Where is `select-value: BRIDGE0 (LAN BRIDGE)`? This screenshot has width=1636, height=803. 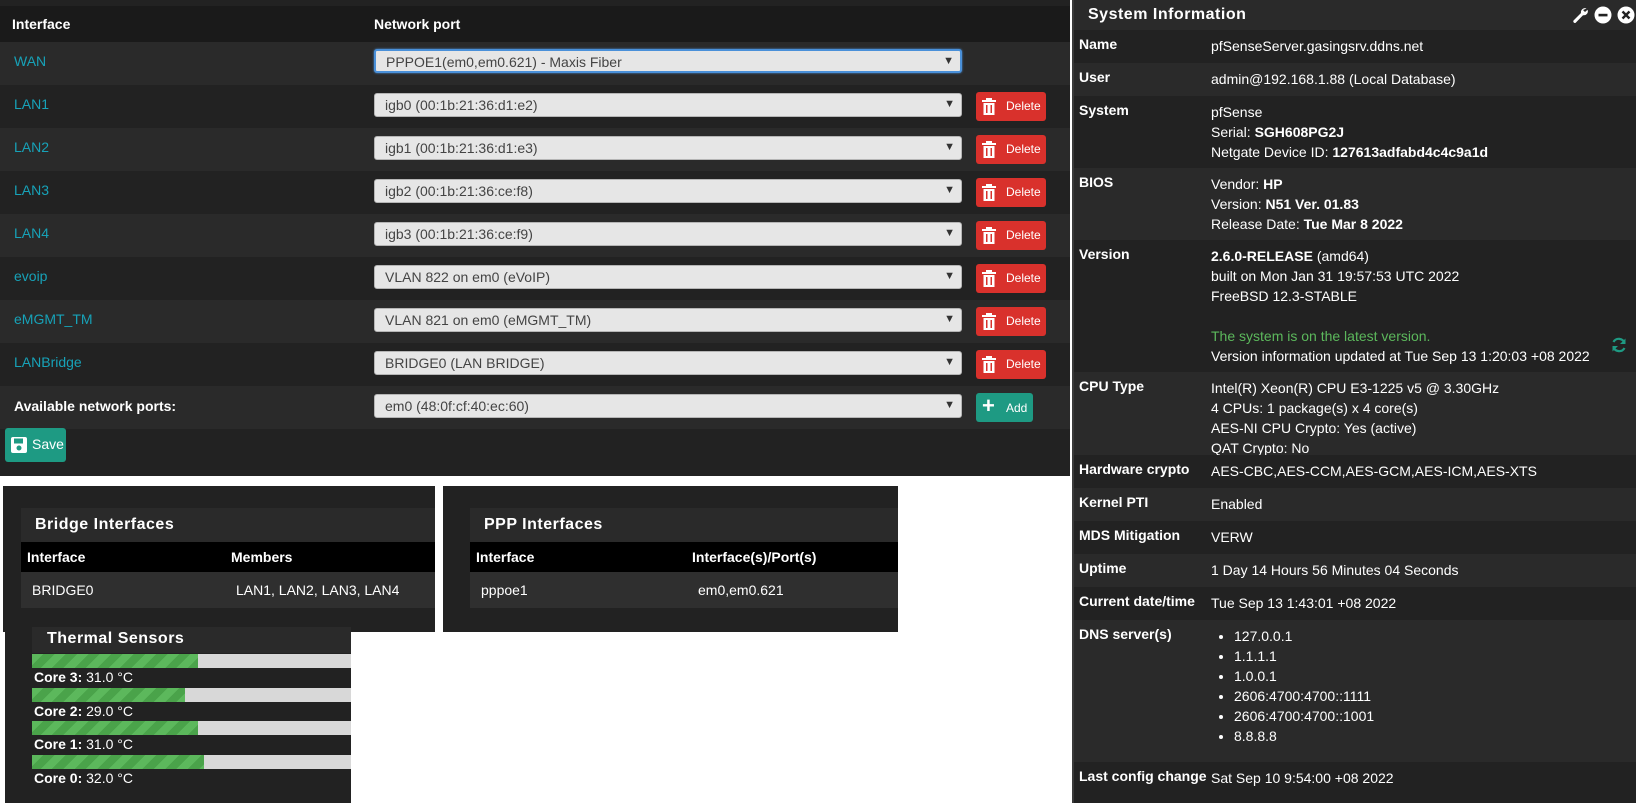
select-value: BRIDGE0 (LAN BRIDGE) is located at coordinates (465, 363).